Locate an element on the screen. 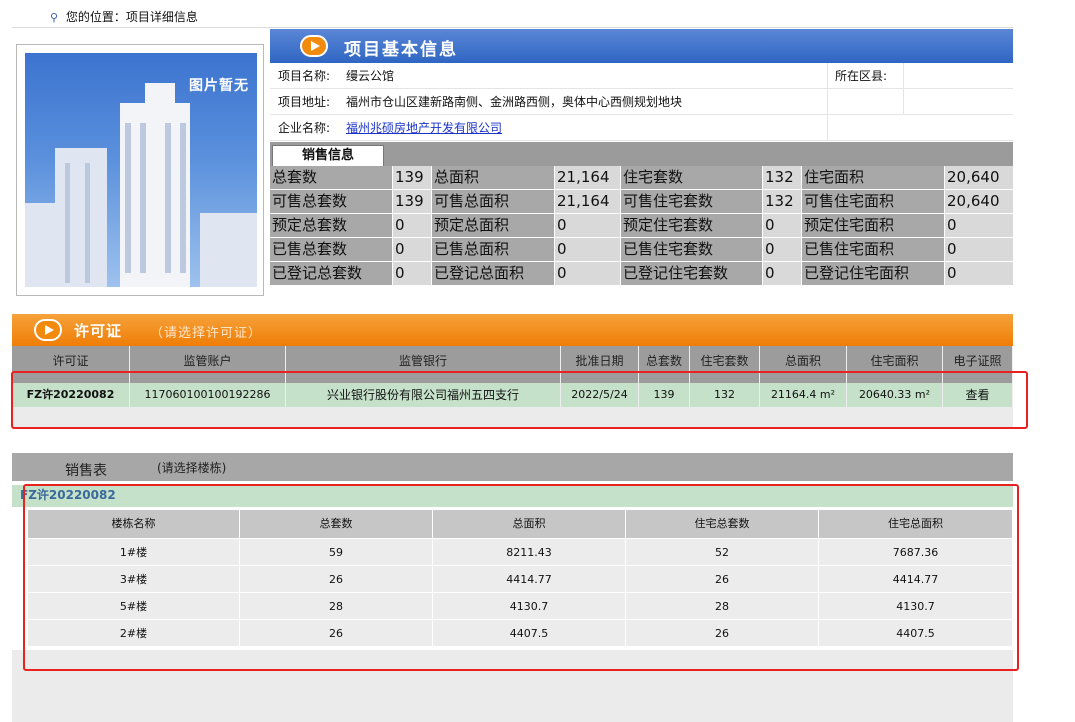 The height and width of the screenshot is (722, 1075). building-cell: 59 is located at coordinates (336, 551).